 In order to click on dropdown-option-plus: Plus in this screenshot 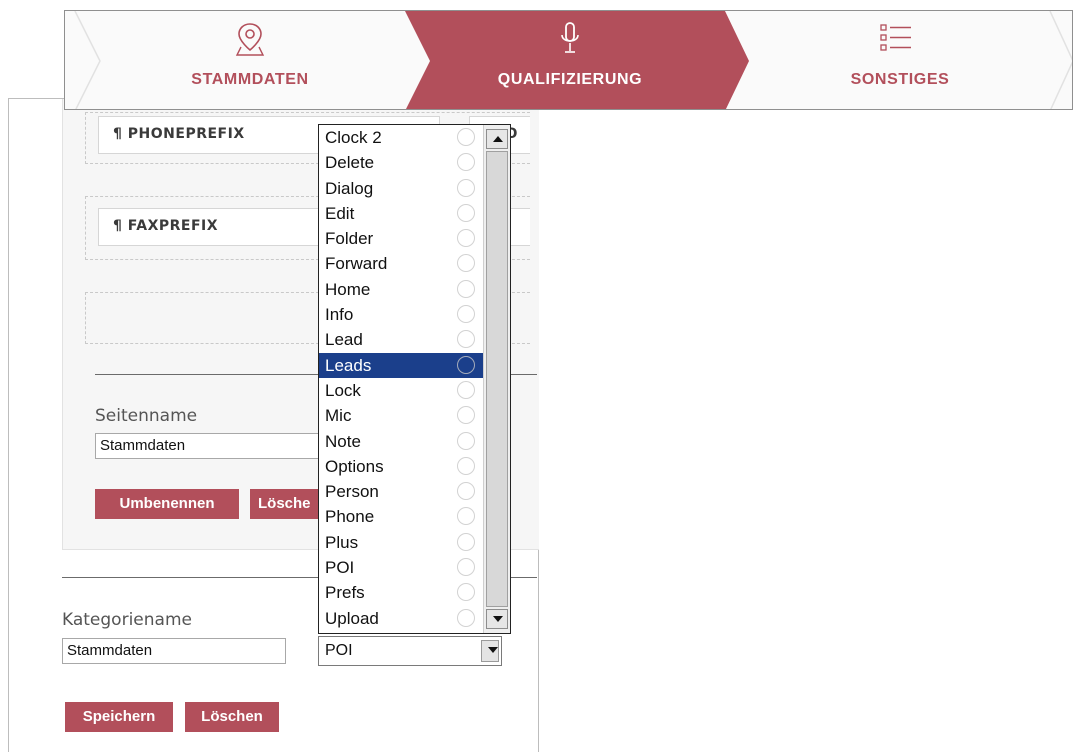, I will do `click(401, 542)`.